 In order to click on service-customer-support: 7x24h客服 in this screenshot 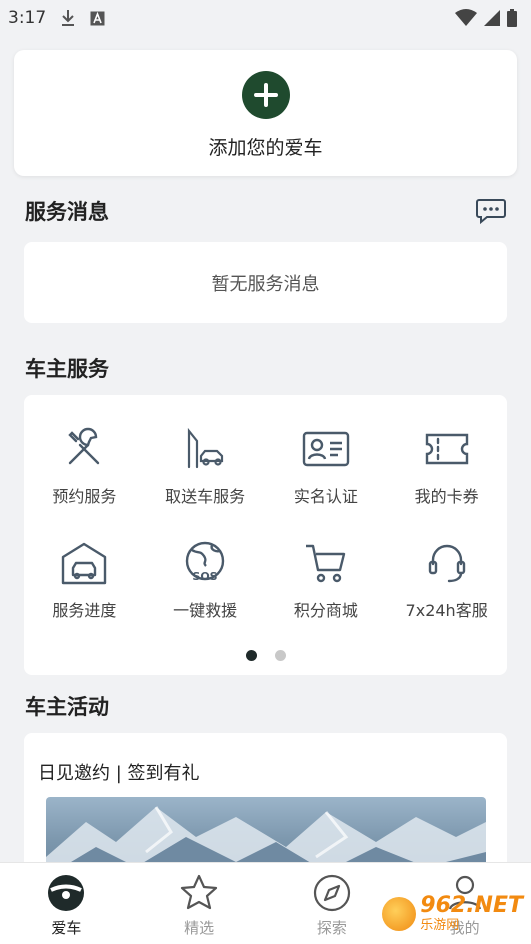, I will do `click(446, 580)`.